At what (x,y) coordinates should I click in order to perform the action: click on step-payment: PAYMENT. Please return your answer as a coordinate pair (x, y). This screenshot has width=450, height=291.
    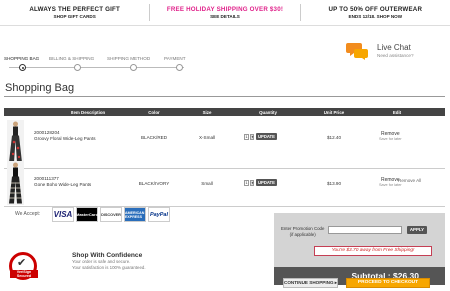
    Looking at the image, I should click on (175, 58).